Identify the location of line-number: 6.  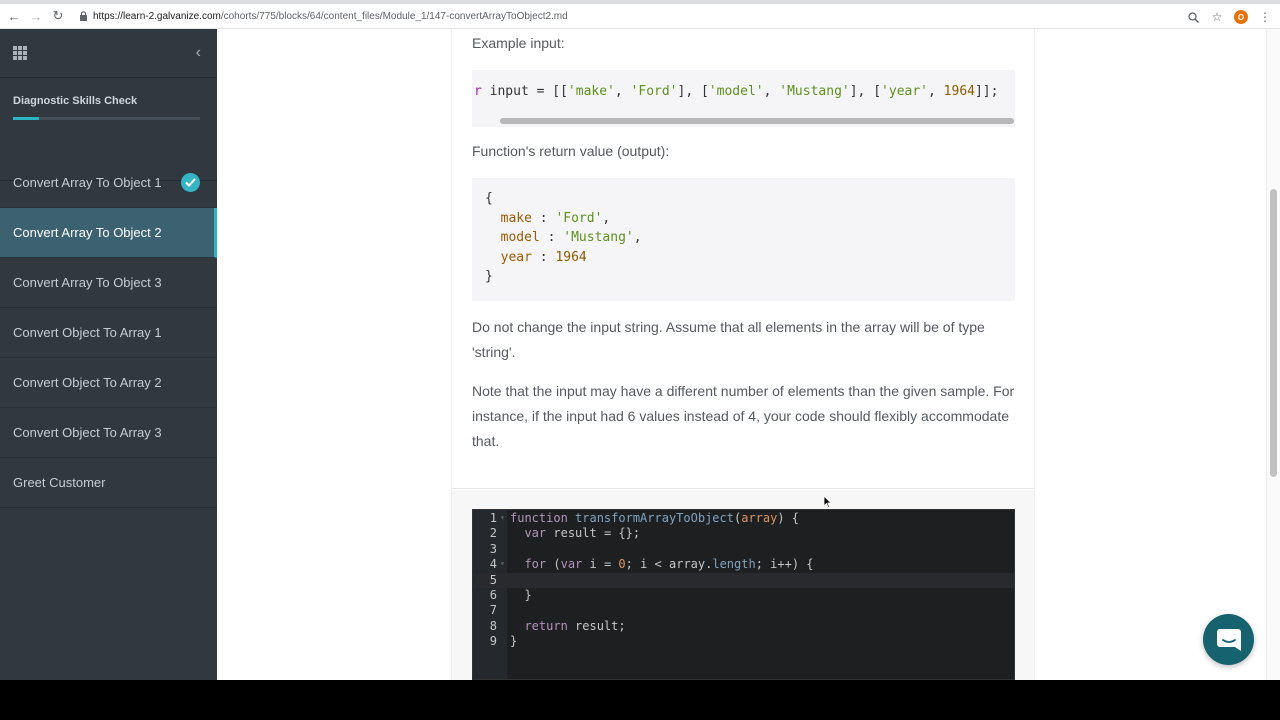
(493, 595).